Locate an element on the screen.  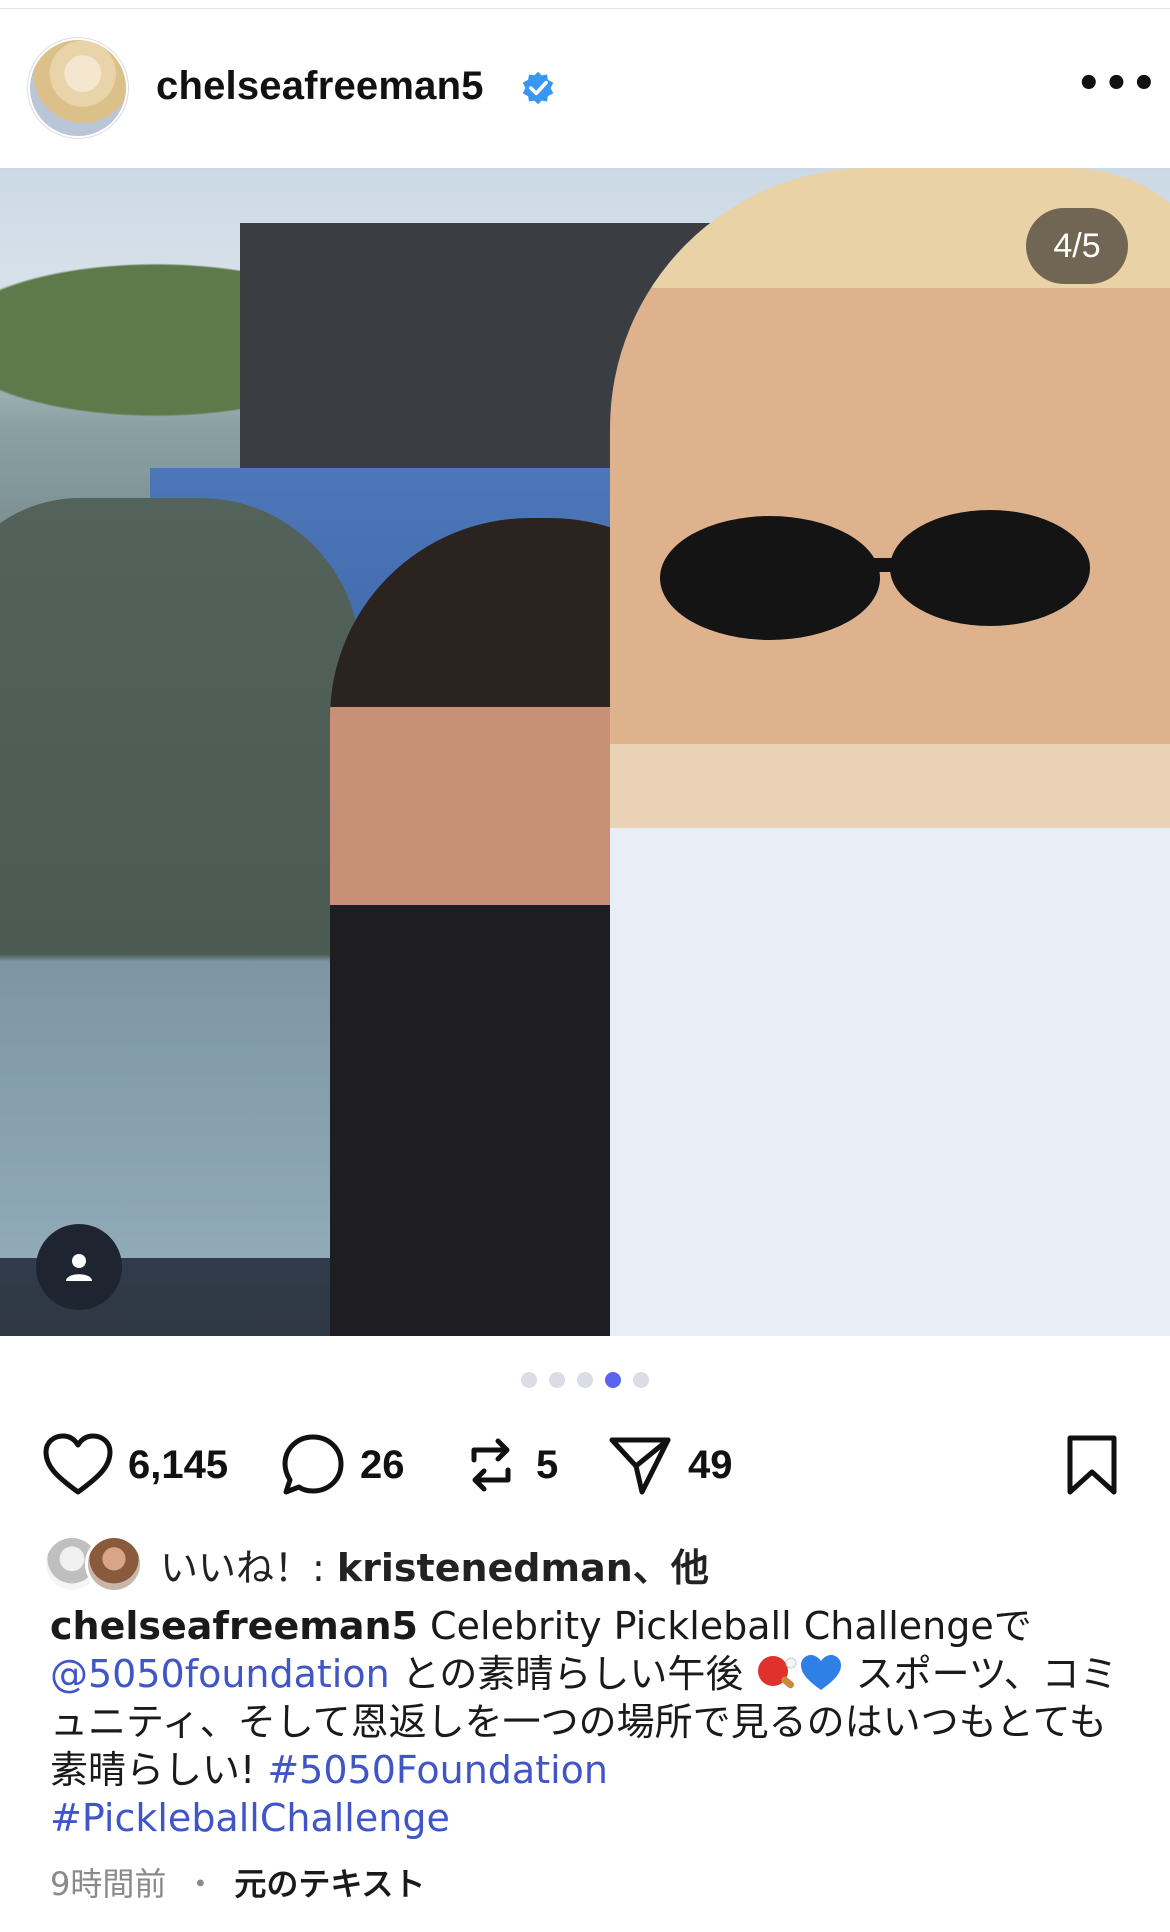
share-count: 49 is located at coordinates (710, 1464).